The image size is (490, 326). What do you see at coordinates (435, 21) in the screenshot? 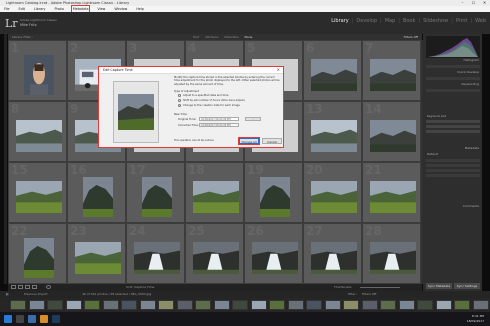
I see `module-slideshow: Slideshow` at bounding box center [435, 21].